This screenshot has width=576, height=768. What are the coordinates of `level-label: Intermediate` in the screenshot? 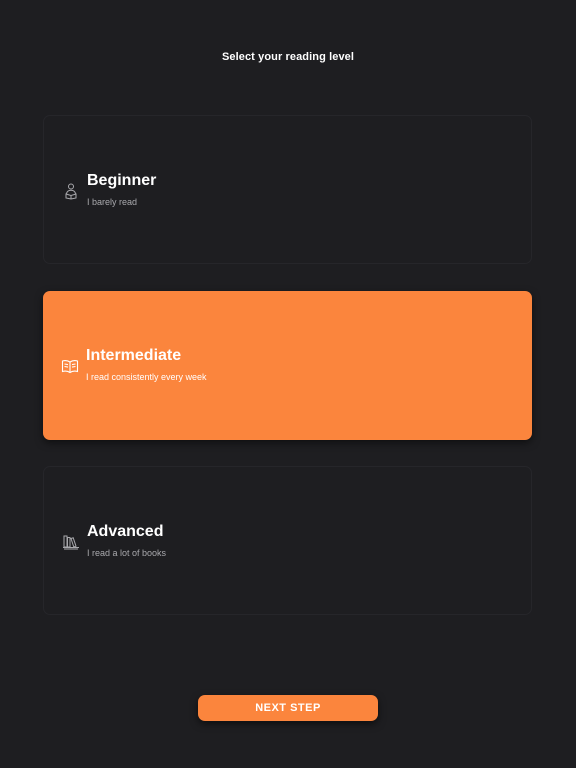 It's located at (134, 355).